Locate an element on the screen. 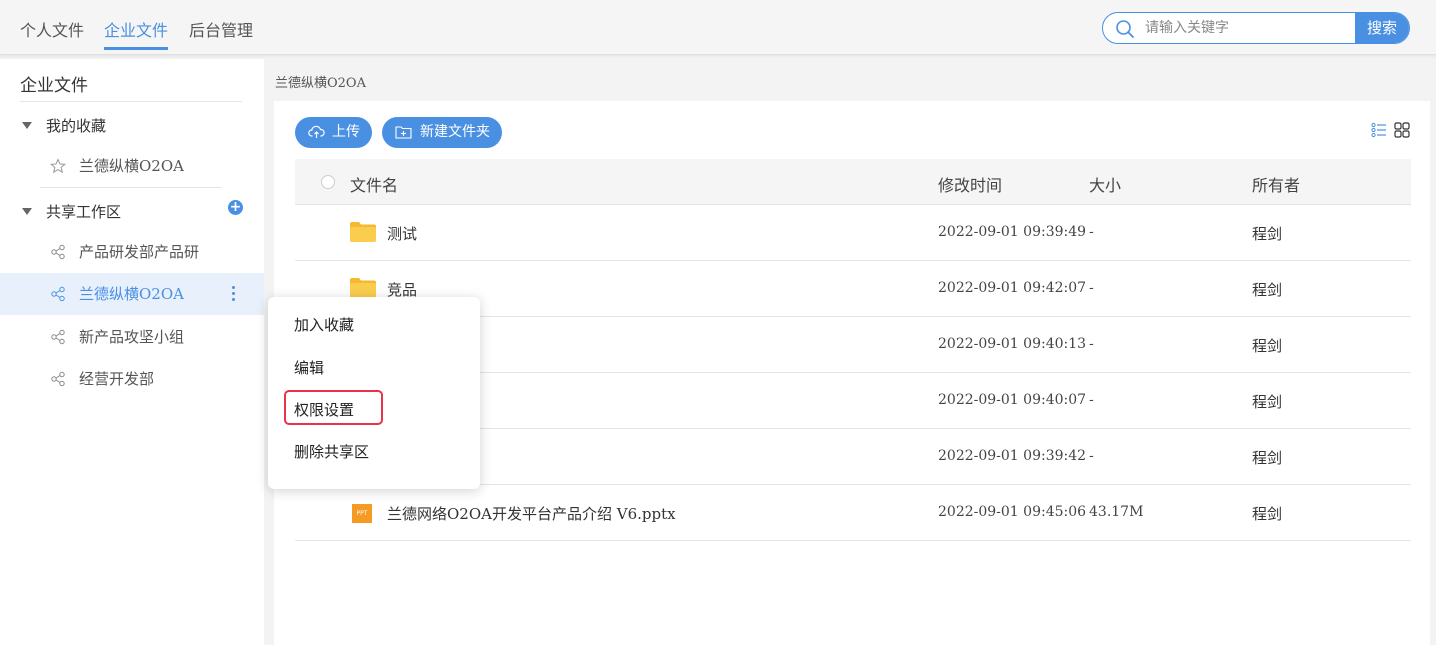 The image size is (1436, 645). sidebar-item-new-product-team: 新产品攻坚小组 is located at coordinates (132, 337).